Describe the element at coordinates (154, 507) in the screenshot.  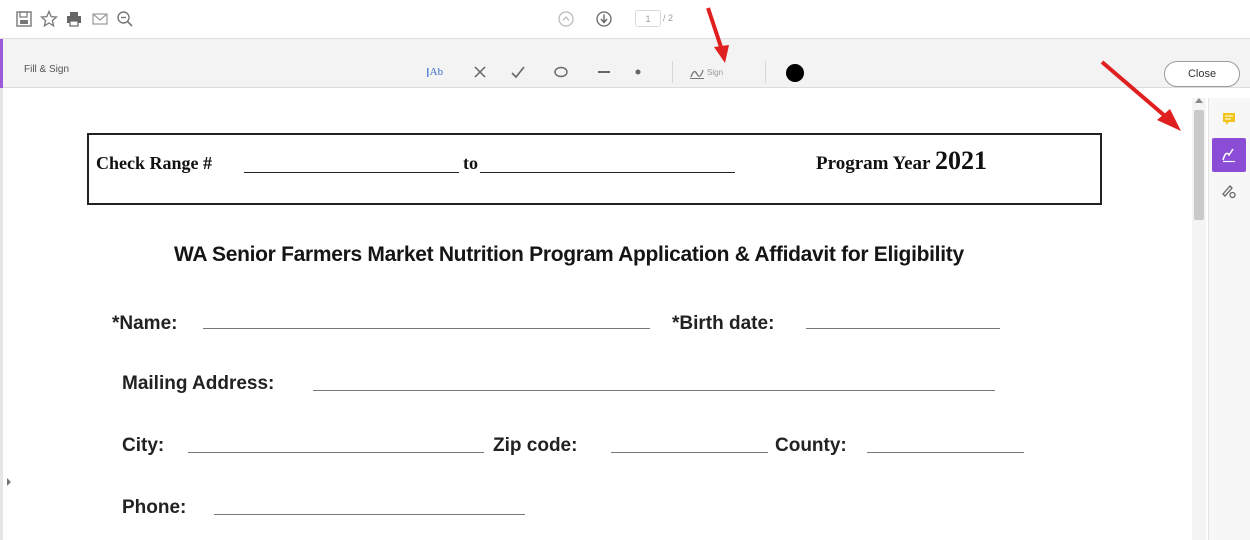
I see `phone-label: Phone:` at that location.